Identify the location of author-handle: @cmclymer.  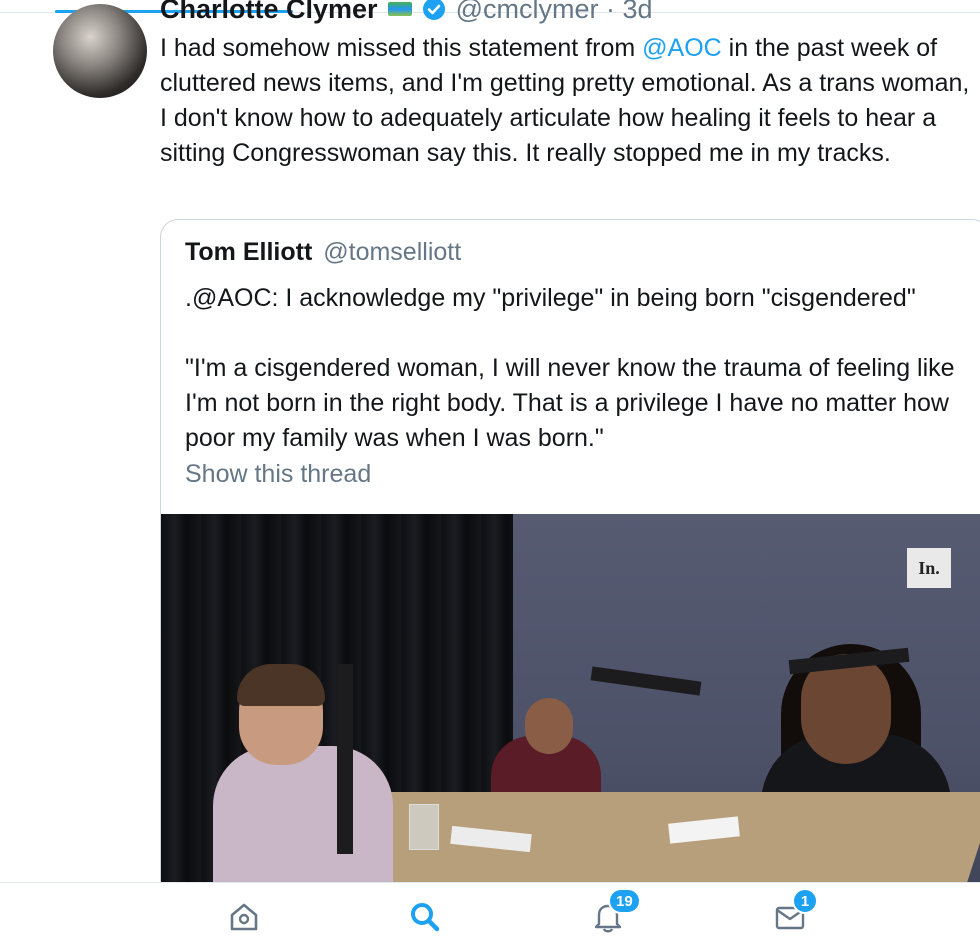
(527, 12).